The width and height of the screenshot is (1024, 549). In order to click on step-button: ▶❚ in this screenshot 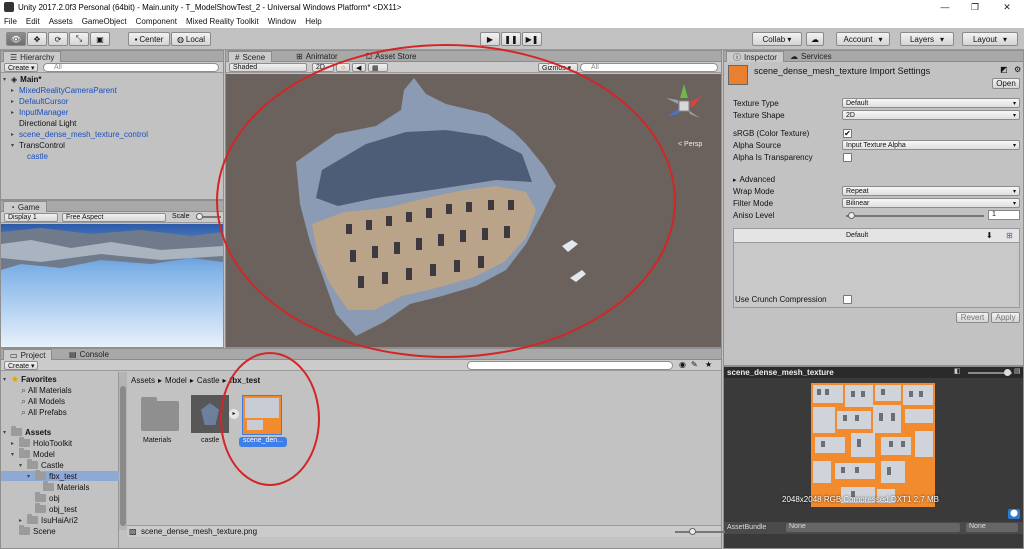, I will do `click(532, 39)`.